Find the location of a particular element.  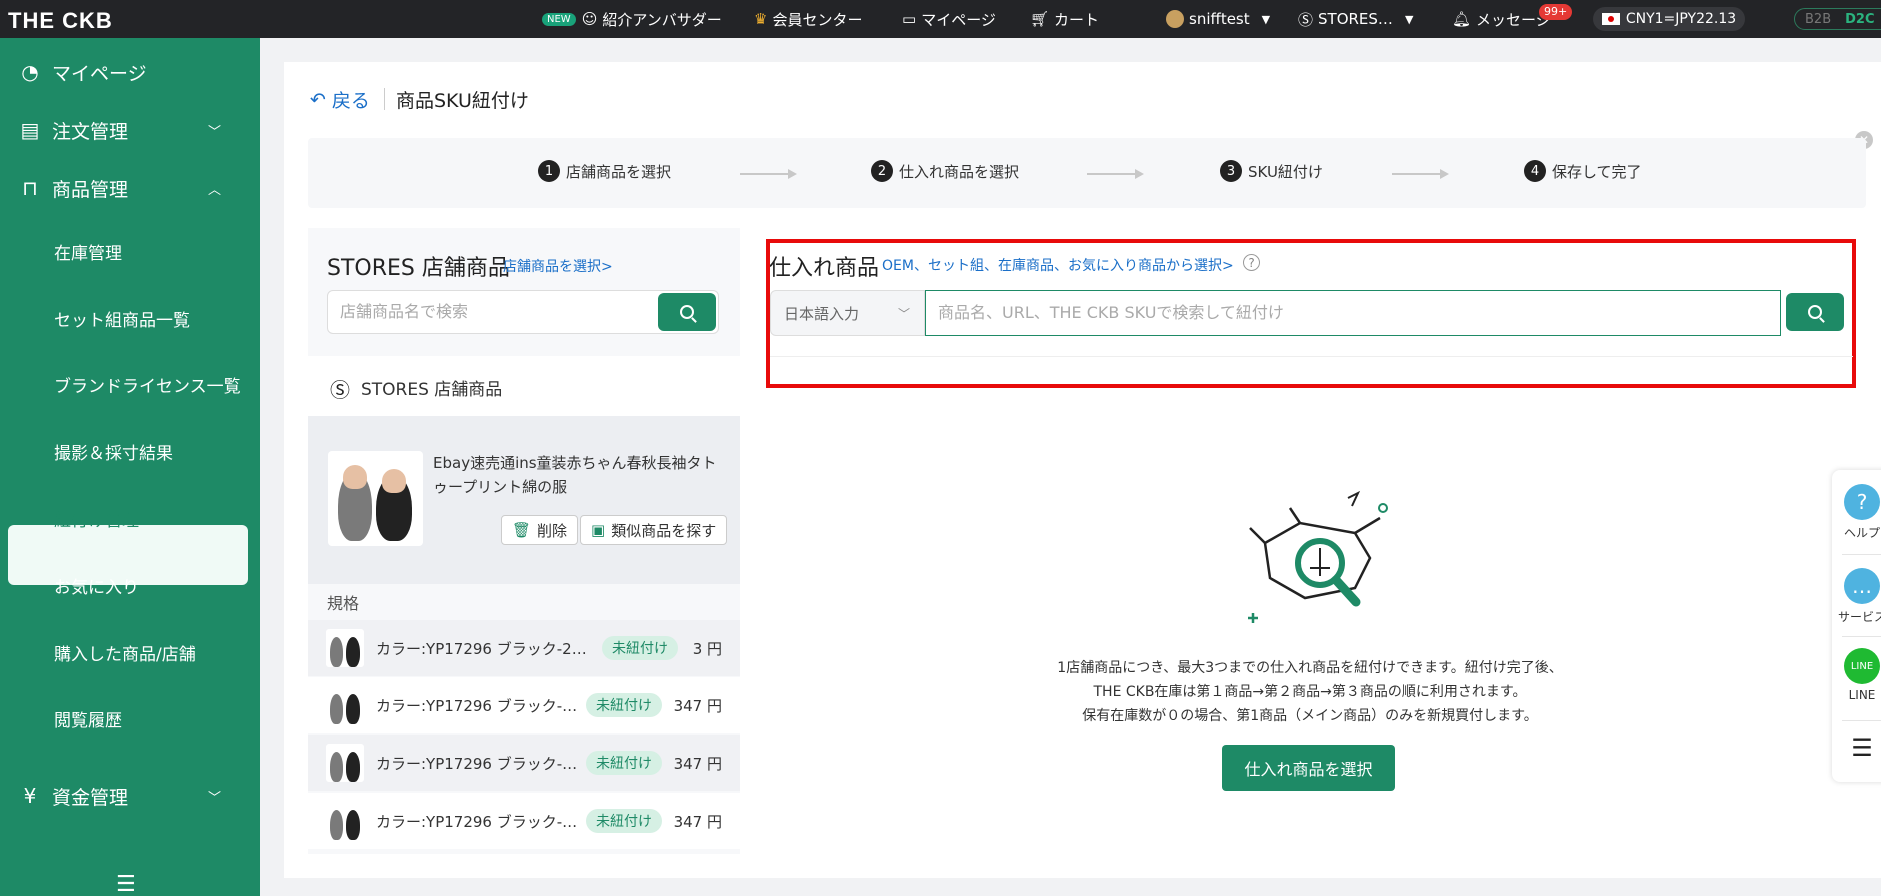

sidebar-sub-sets: セット組商品一覧 is located at coordinates (122, 318).